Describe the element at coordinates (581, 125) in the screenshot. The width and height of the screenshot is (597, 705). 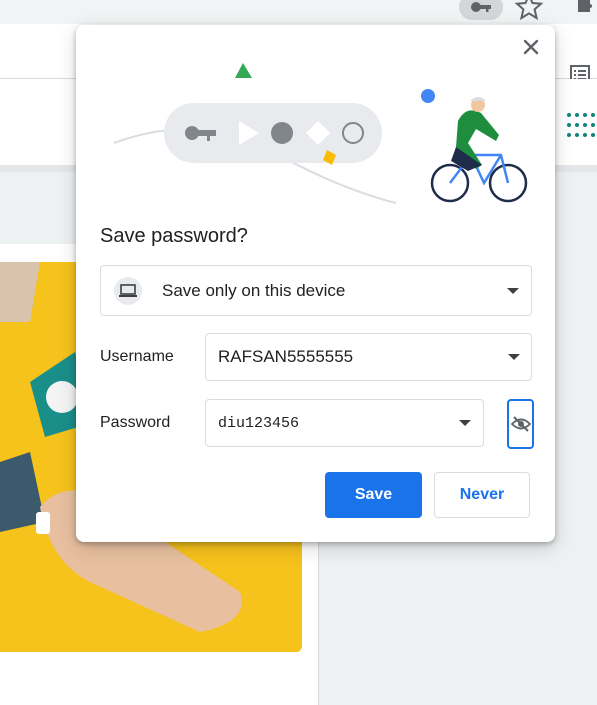
I see `apps-grid-icon` at that location.